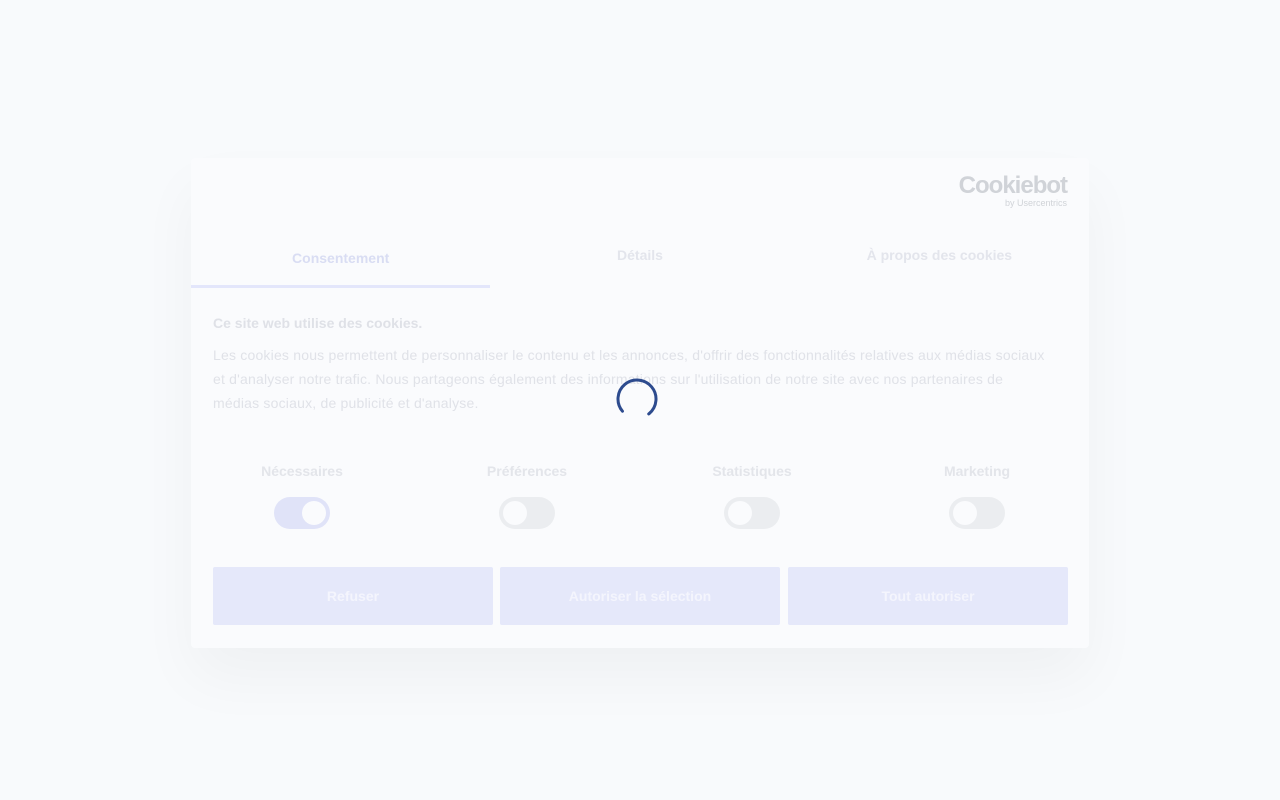 This screenshot has height=800, width=1280. I want to click on preferences-toggle, so click(527, 513).